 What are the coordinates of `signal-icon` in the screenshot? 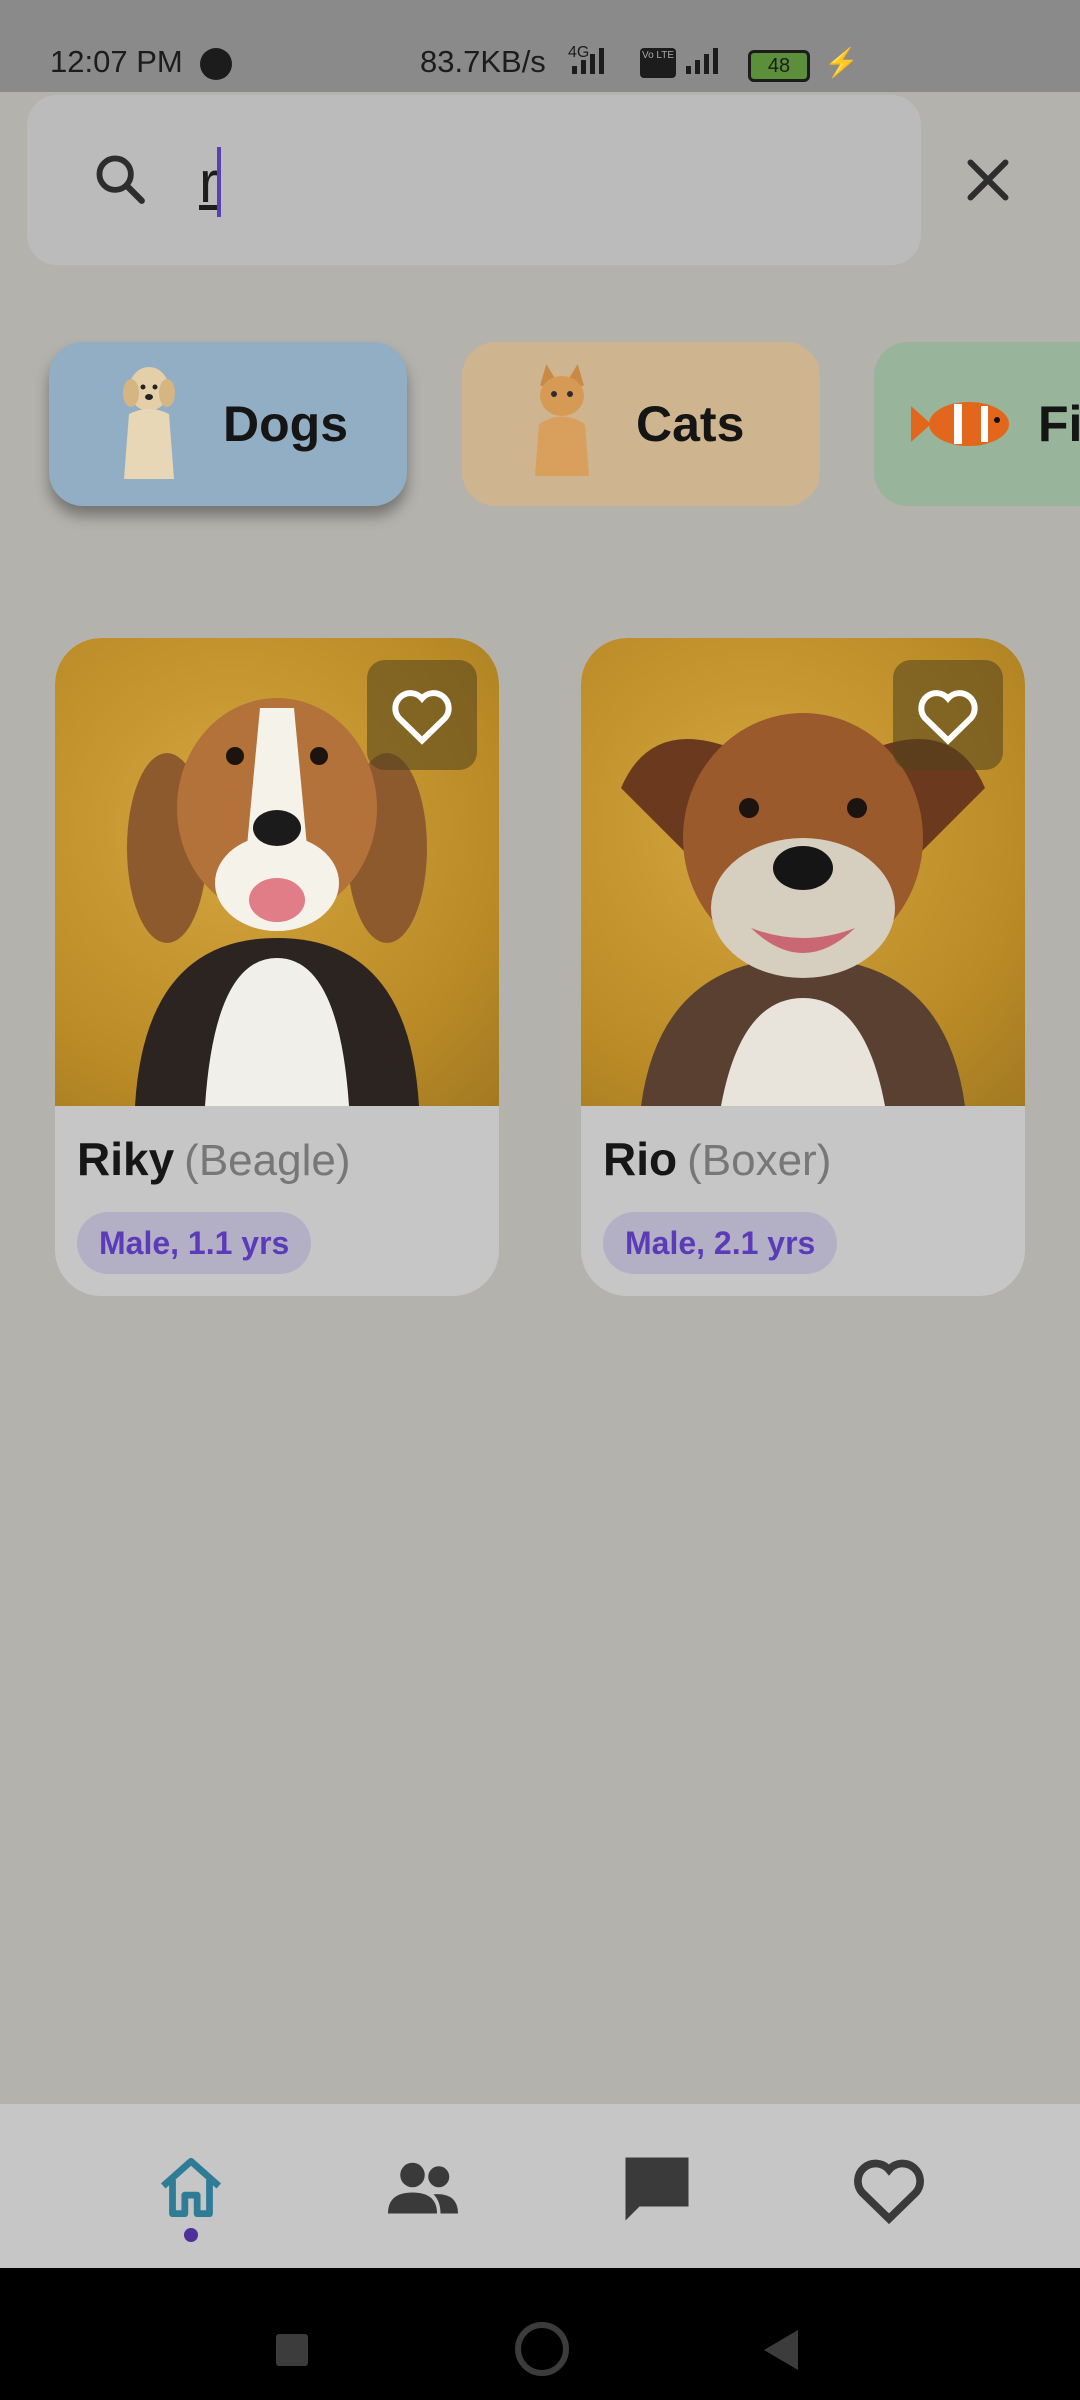 It's located at (588, 61).